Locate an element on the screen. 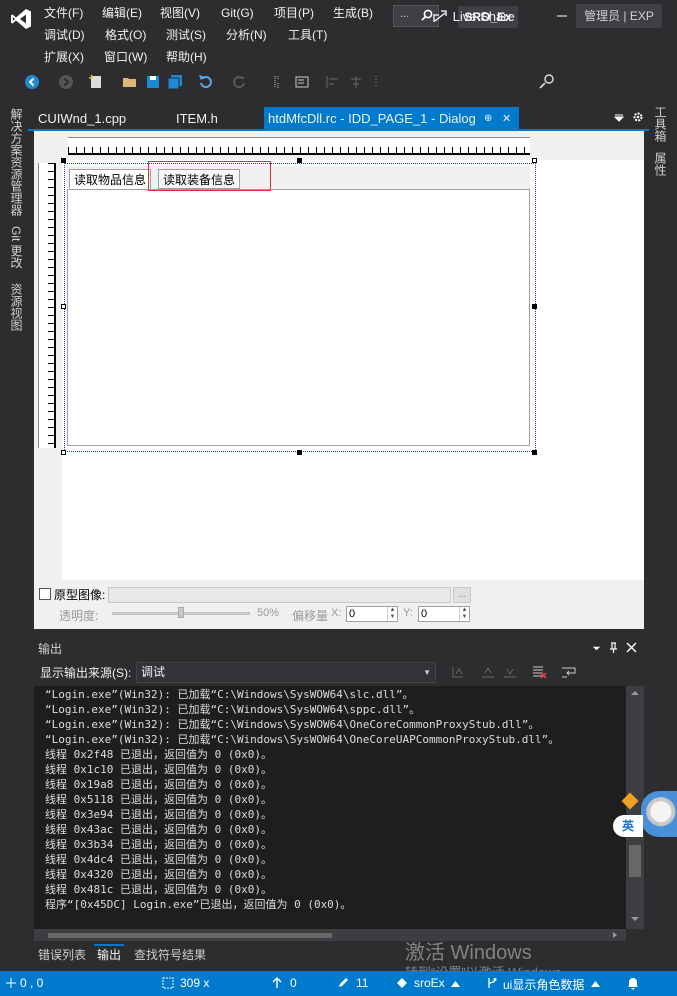  scroll-up-icon is located at coordinates (635, 693).